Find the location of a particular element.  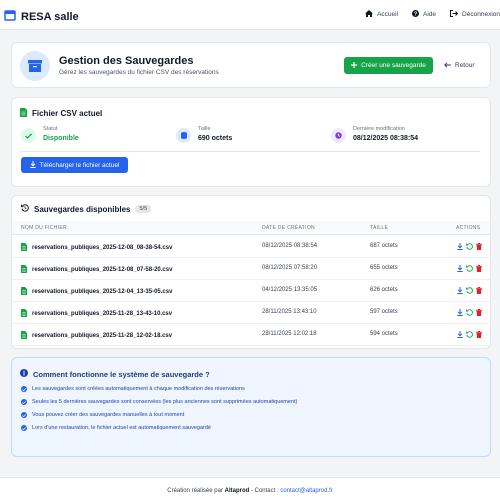

csv-section-title: Fichier CSV actuel is located at coordinates (61, 113).